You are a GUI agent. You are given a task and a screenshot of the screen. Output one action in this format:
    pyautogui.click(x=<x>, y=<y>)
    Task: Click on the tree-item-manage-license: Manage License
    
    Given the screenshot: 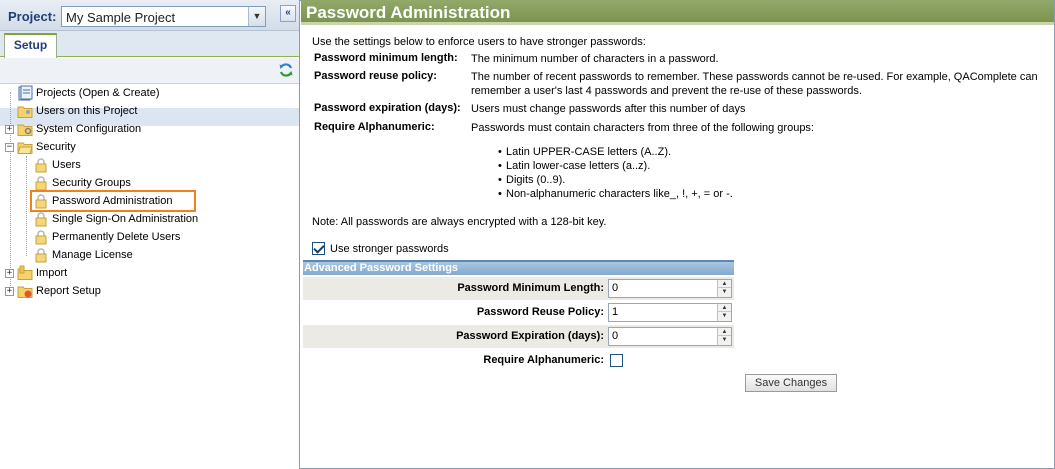 What is the action you would take?
    pyautogui.click(x=84, y=255)
    